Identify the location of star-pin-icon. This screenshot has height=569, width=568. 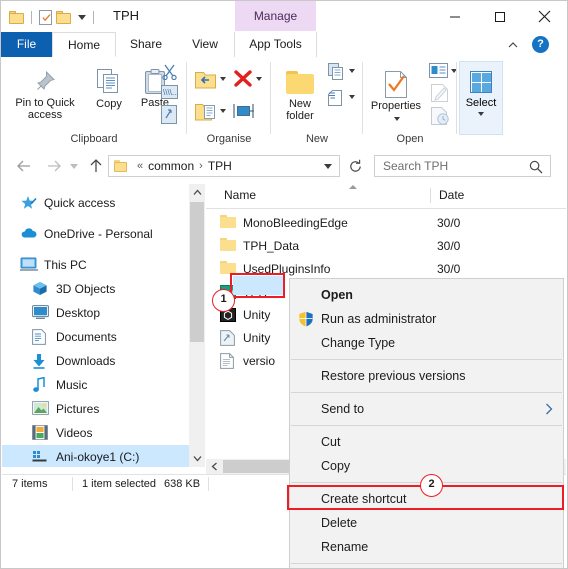
(29, 203).